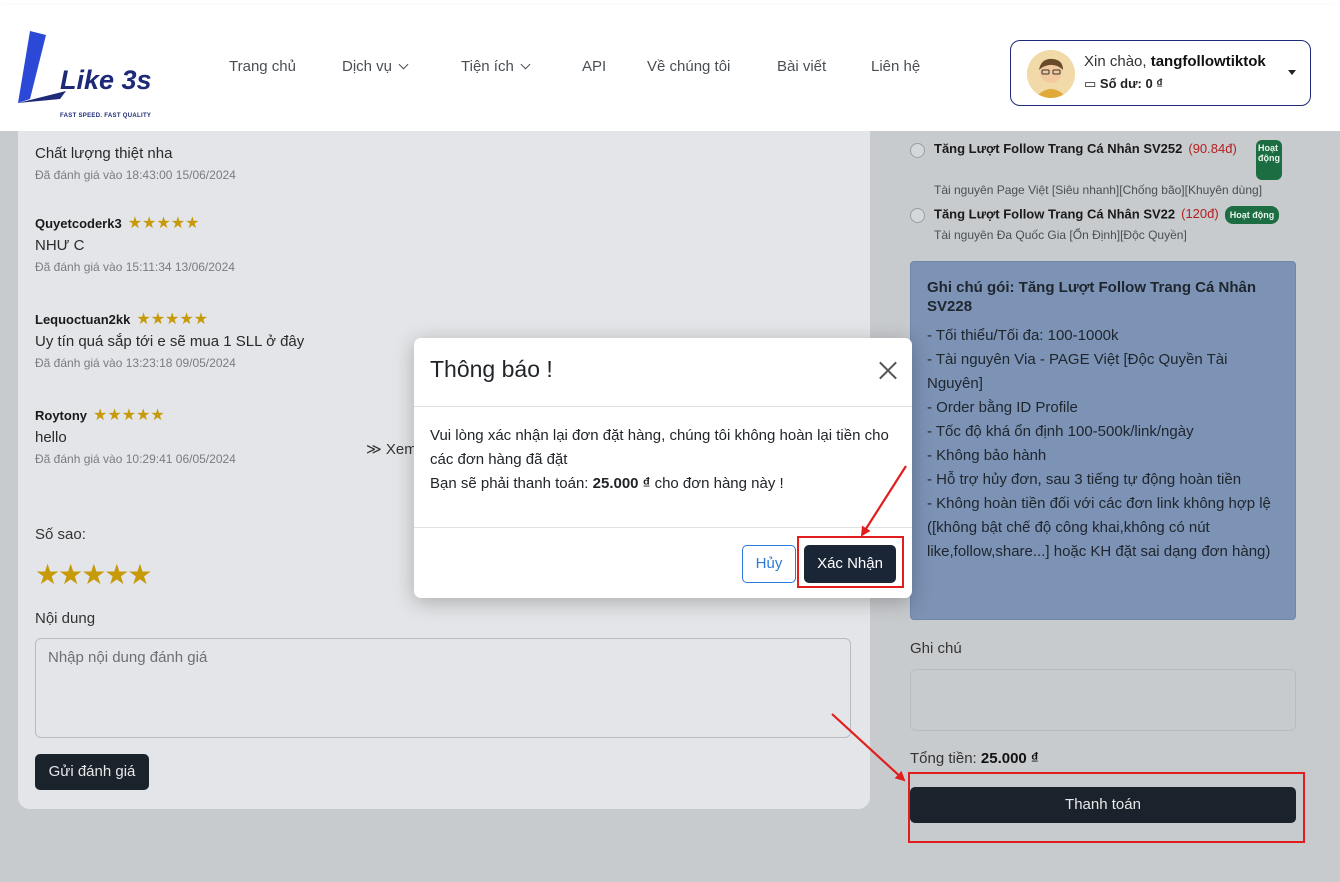 The height and width of the screenshot is (882, 1340). Describe the element at coordinates (135, 459) in the screenshot. I see `review-date: Đã đánh giá vào 10:29:41 06/05/2024` at that location.